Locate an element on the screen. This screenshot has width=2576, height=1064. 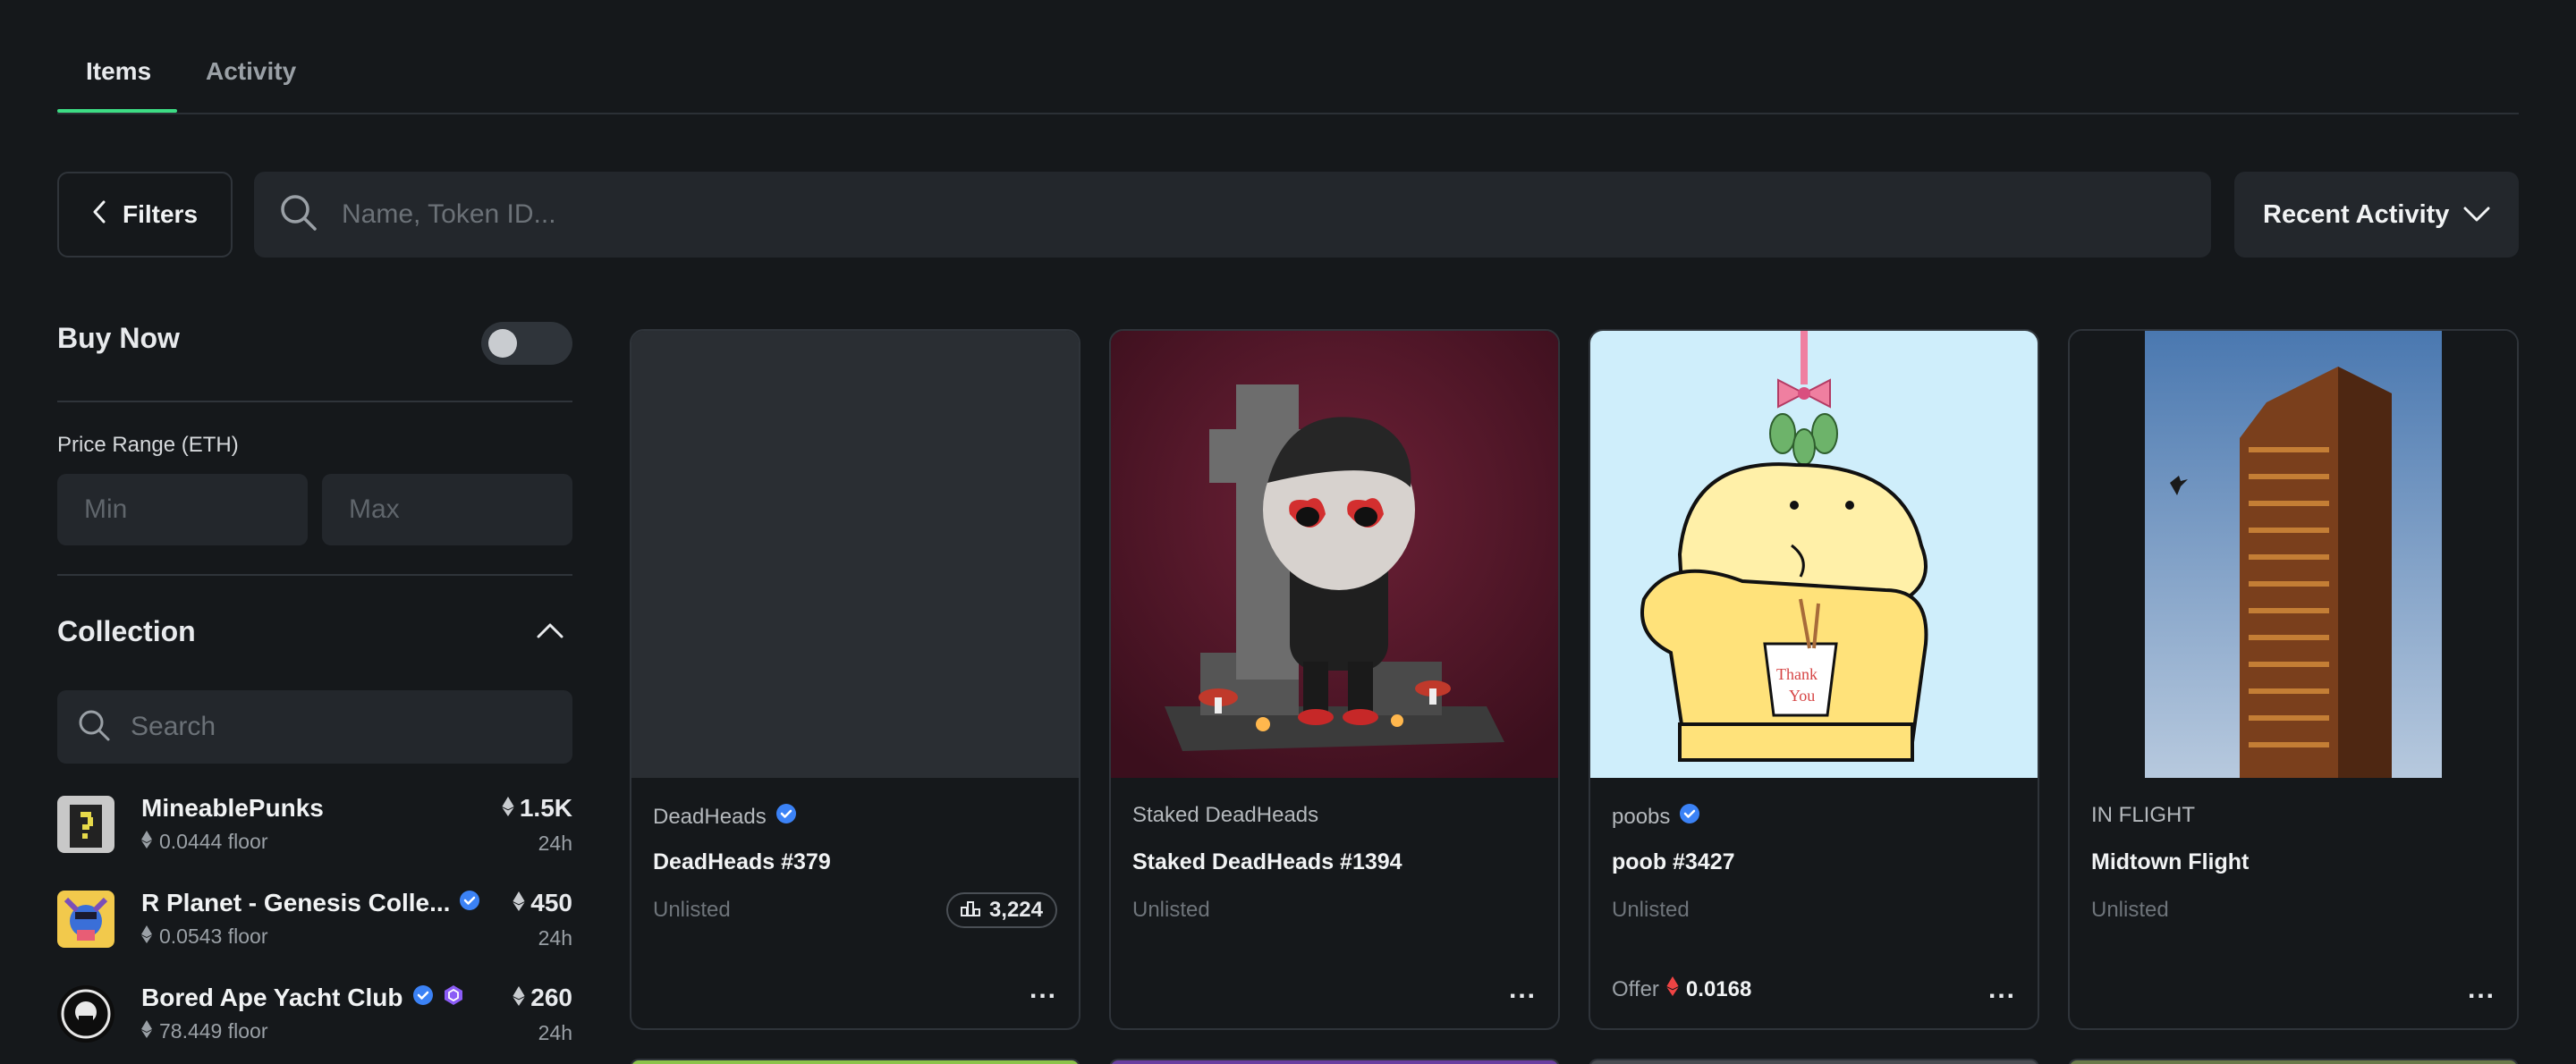
item-search-bar is located at coordinates (1232, 215).